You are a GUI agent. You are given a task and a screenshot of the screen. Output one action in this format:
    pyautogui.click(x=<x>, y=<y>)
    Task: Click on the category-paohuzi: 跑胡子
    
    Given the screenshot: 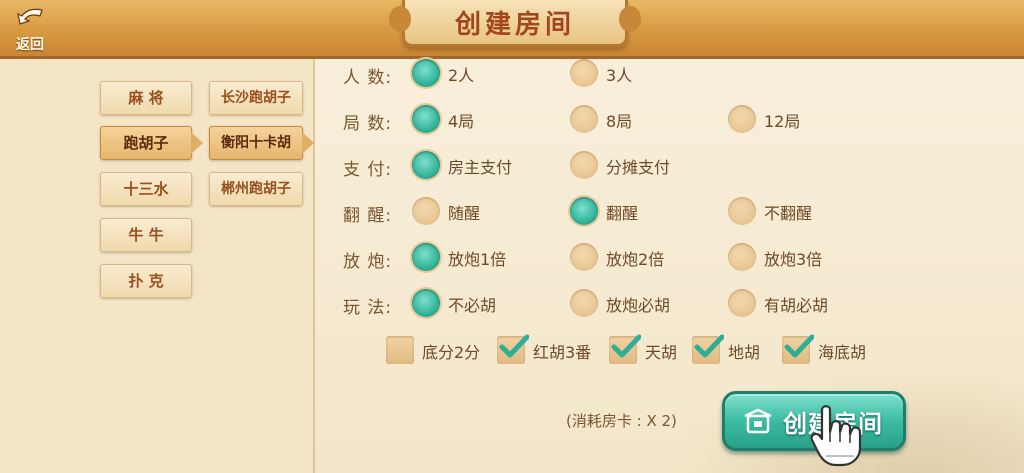 What is the action you would take?
    pyautogui.click(x=151, y=143)
    